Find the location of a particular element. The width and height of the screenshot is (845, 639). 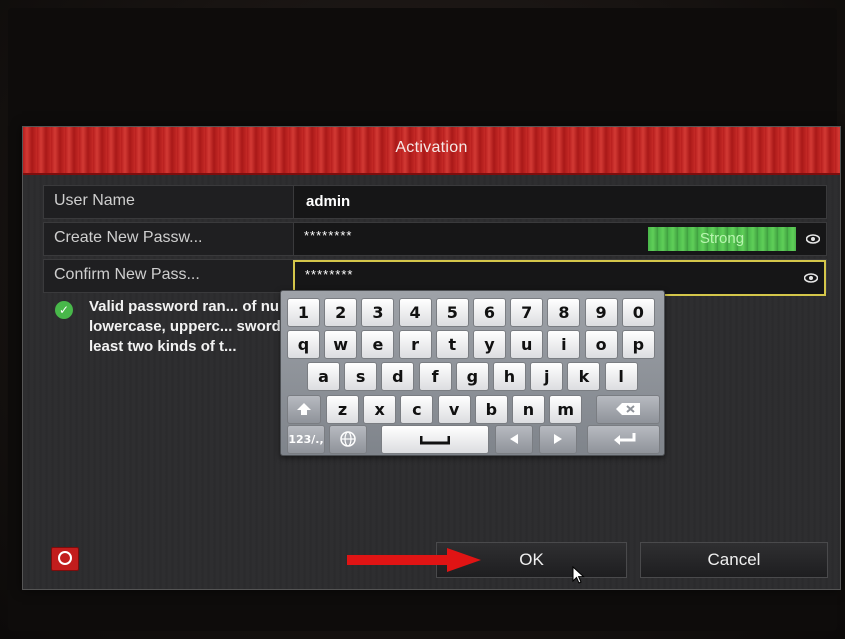

space-key is located at coordinates (435, 439).